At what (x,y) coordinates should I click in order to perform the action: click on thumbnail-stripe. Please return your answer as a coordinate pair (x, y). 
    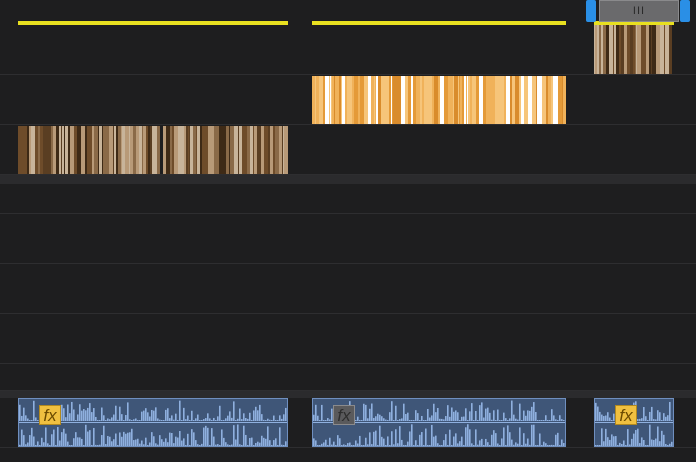
    Looking at the image, I should click on (158, 150).